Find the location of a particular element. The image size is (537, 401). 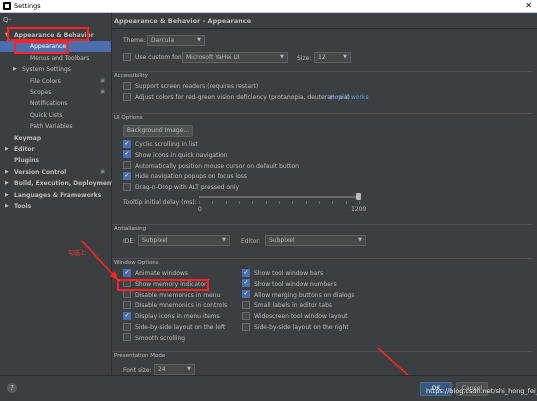

option-checkbox: ✓ Animate windows is located at coordinates (155, 273).